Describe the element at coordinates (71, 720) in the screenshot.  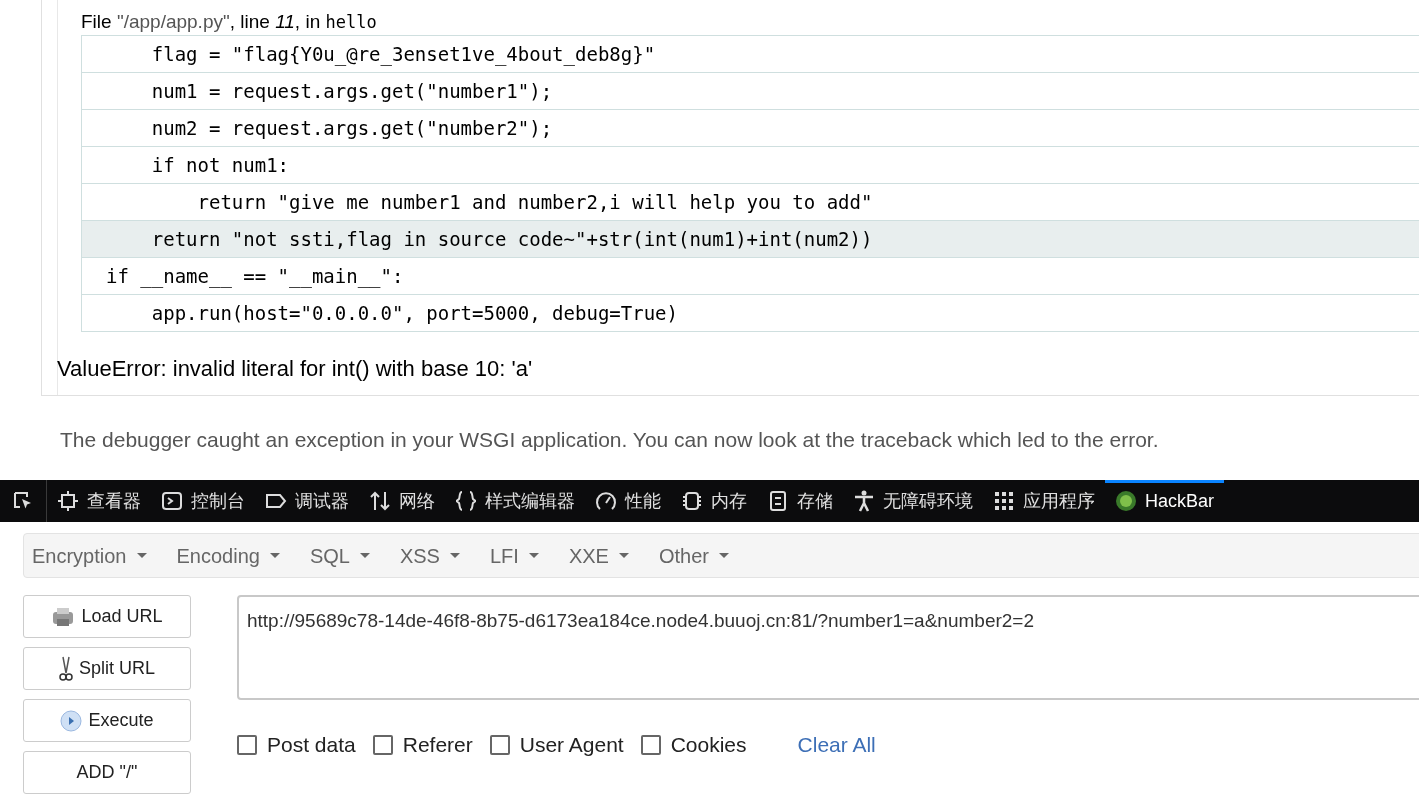
I see `play-icon` at that location.